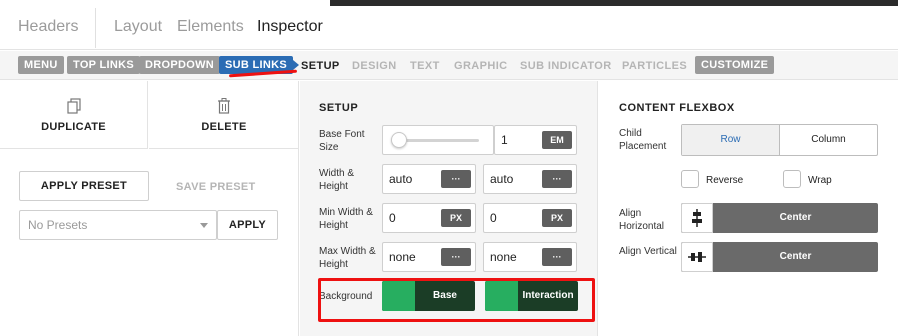  Describe the element at coordinates (614, 3) in the screenshot. I see `window-edge` at that location.